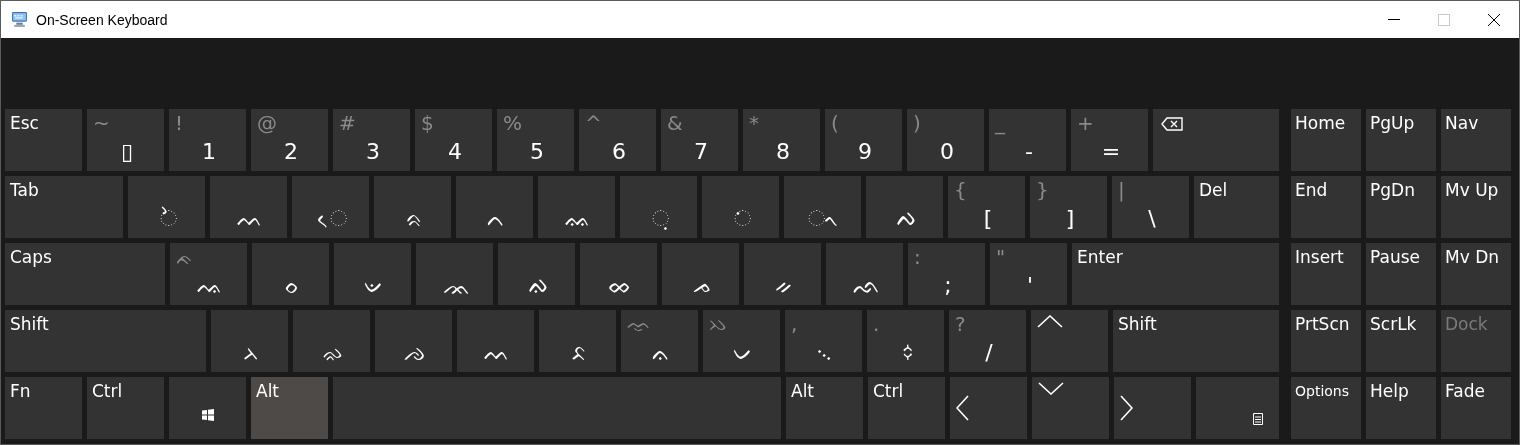 The image size is (1520, 445). I want to click on keyboard-key: ᨁ, so click(536, 274).